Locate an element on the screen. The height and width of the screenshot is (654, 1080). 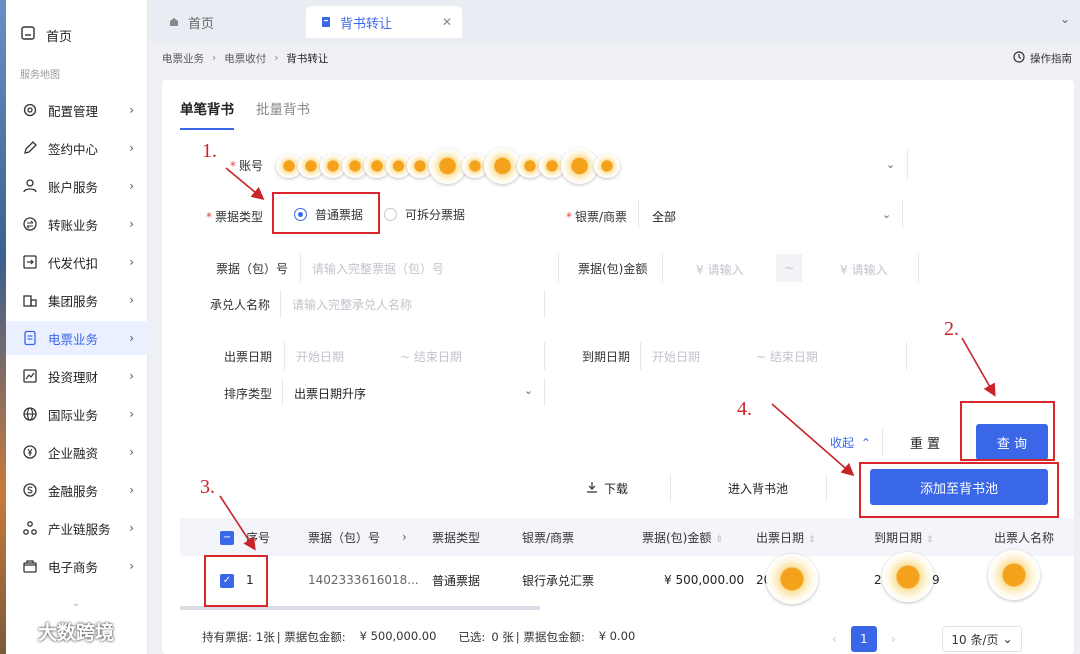
sidebar-item: 账户服务 › is located at coordinates (77, 186).